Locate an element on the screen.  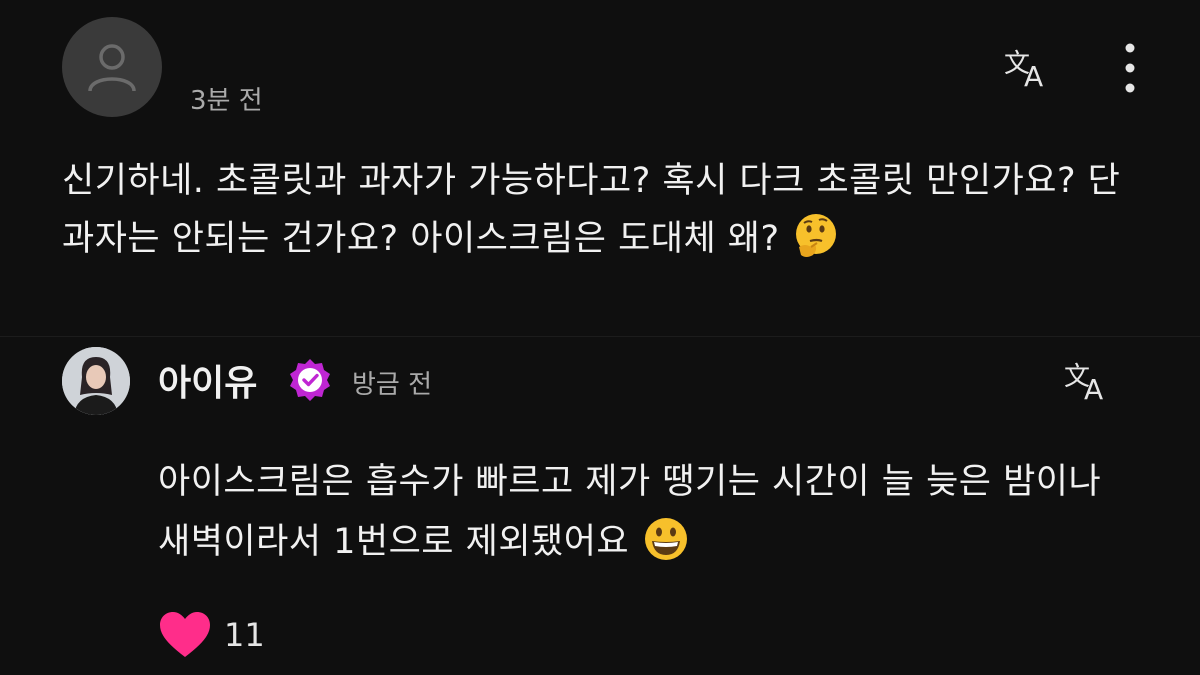
thinking-face-emoji is located at coordinates (816, 235).